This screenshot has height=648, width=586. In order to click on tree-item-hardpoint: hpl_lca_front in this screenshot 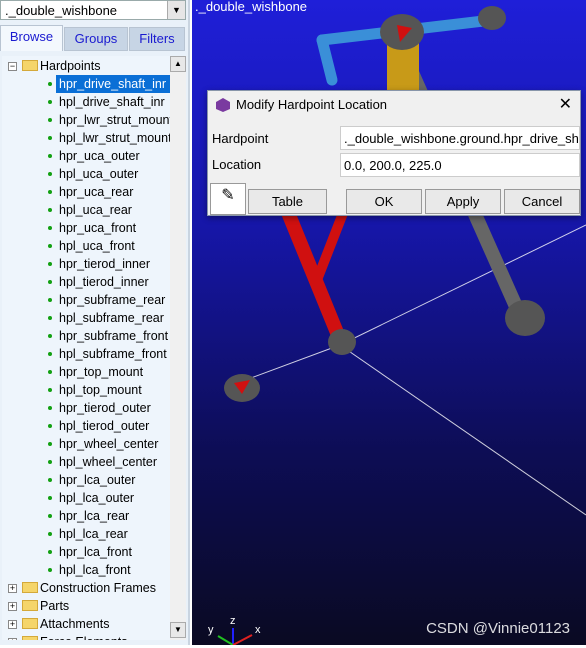, I will do `click(93, 570)`.